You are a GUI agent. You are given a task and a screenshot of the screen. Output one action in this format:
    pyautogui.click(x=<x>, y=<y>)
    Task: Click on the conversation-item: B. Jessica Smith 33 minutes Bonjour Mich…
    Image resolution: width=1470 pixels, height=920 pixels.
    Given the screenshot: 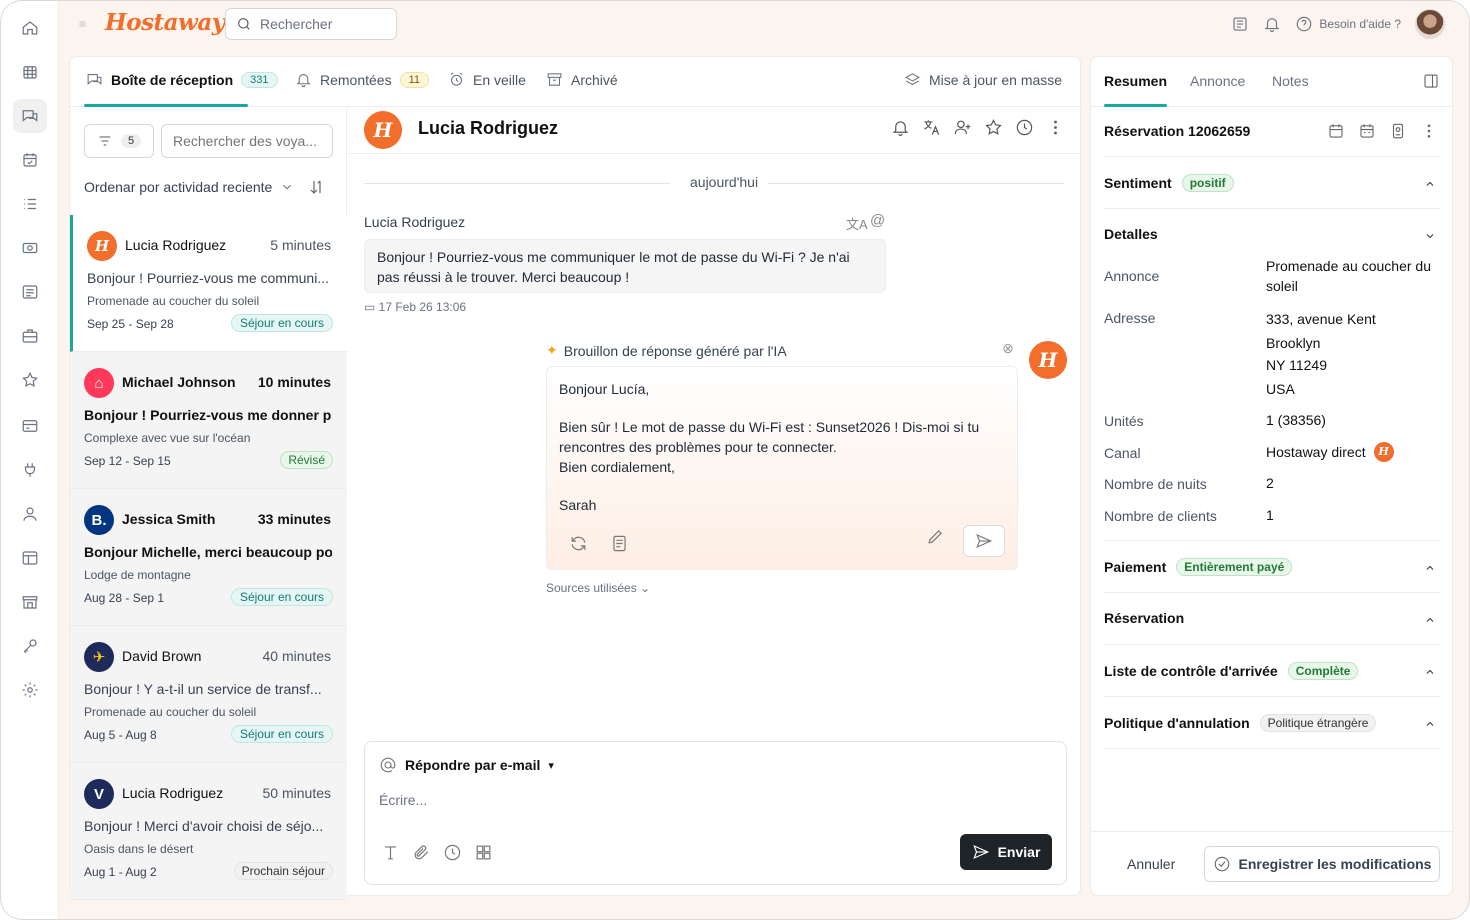 What is the action you would take?
    pyautogui.click(x=208, y=557)
    